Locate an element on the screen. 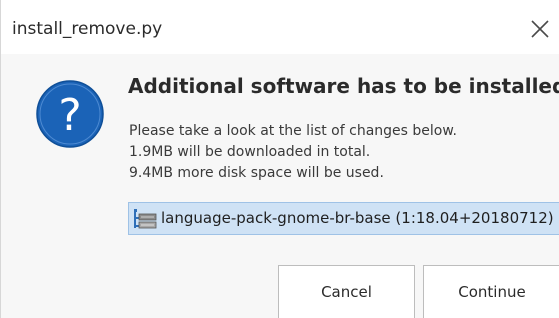 The width and height of the screenshot is (559, 318). package-icon is located at coordinates (145, 219).